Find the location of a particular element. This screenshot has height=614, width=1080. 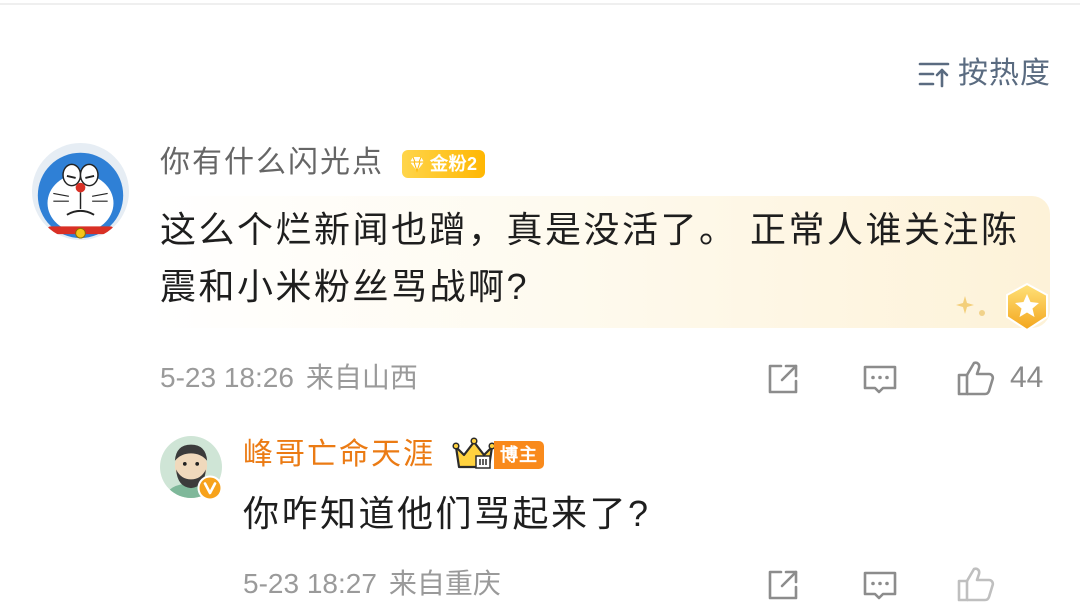

comment-username: 你有什么闪光点 is located at coordinates (272, 163).